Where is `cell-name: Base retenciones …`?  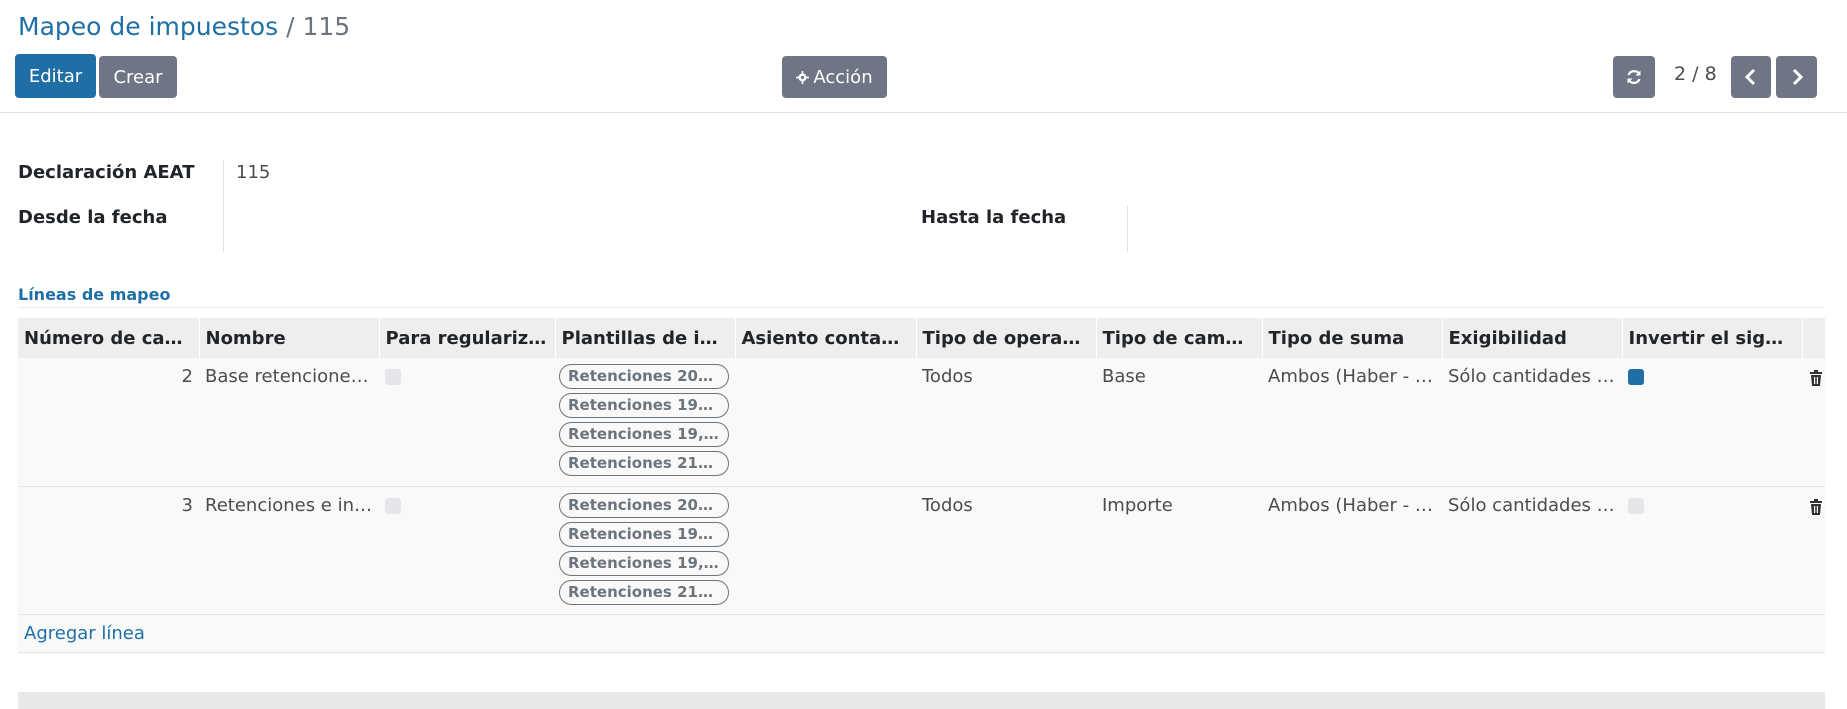 cell-name: Base retenciones … is located at coordinates (289, 422).